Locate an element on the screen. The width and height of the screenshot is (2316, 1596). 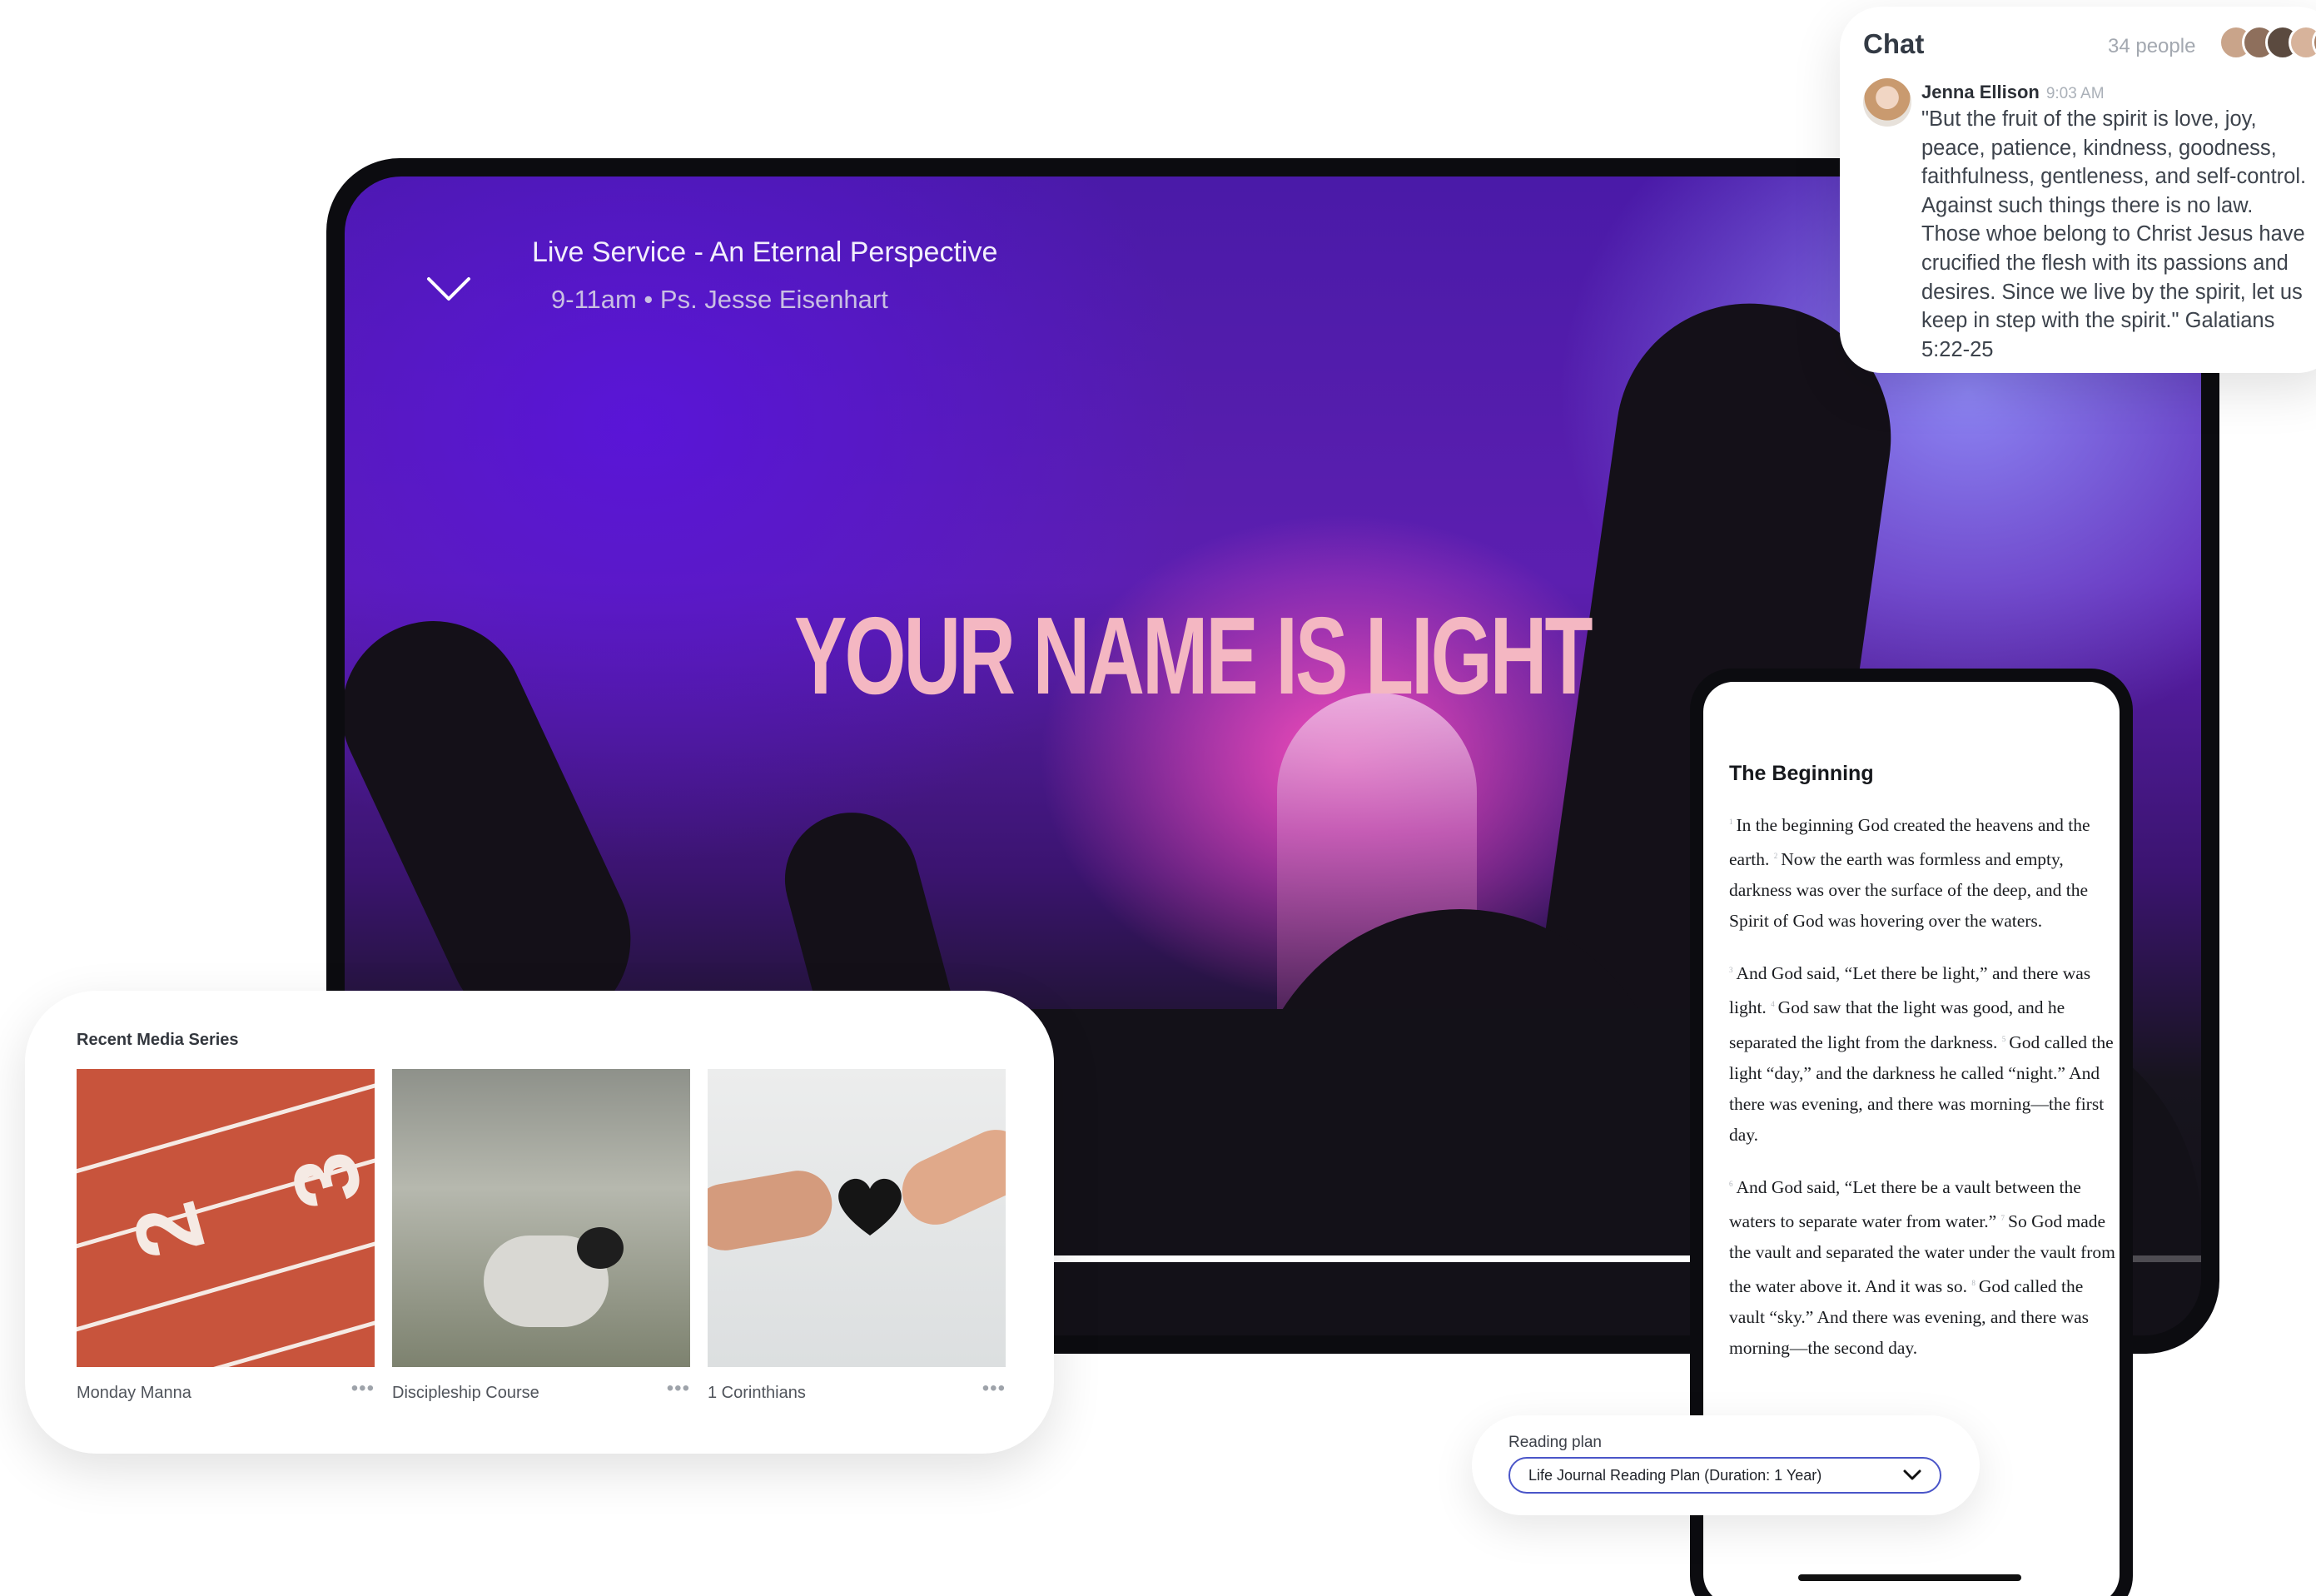
media-item: 2 3 Monday Manna ••• is located at coordinates (226, 1235).